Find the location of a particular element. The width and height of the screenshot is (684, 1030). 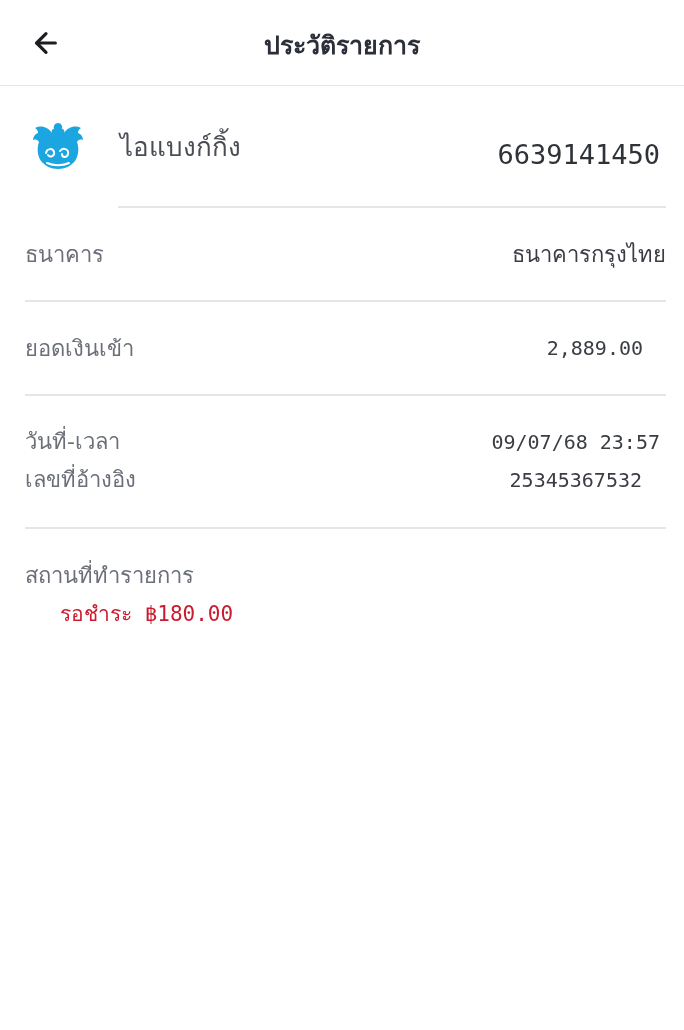

detail-value: 09/07/68 23:57 is located at coordinates (576, 442).